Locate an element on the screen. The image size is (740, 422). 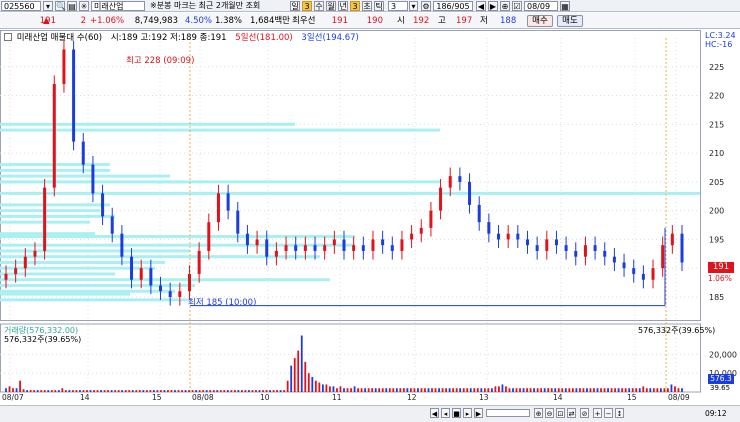
period-week-button: 수 is located at coordinates (319, 6).